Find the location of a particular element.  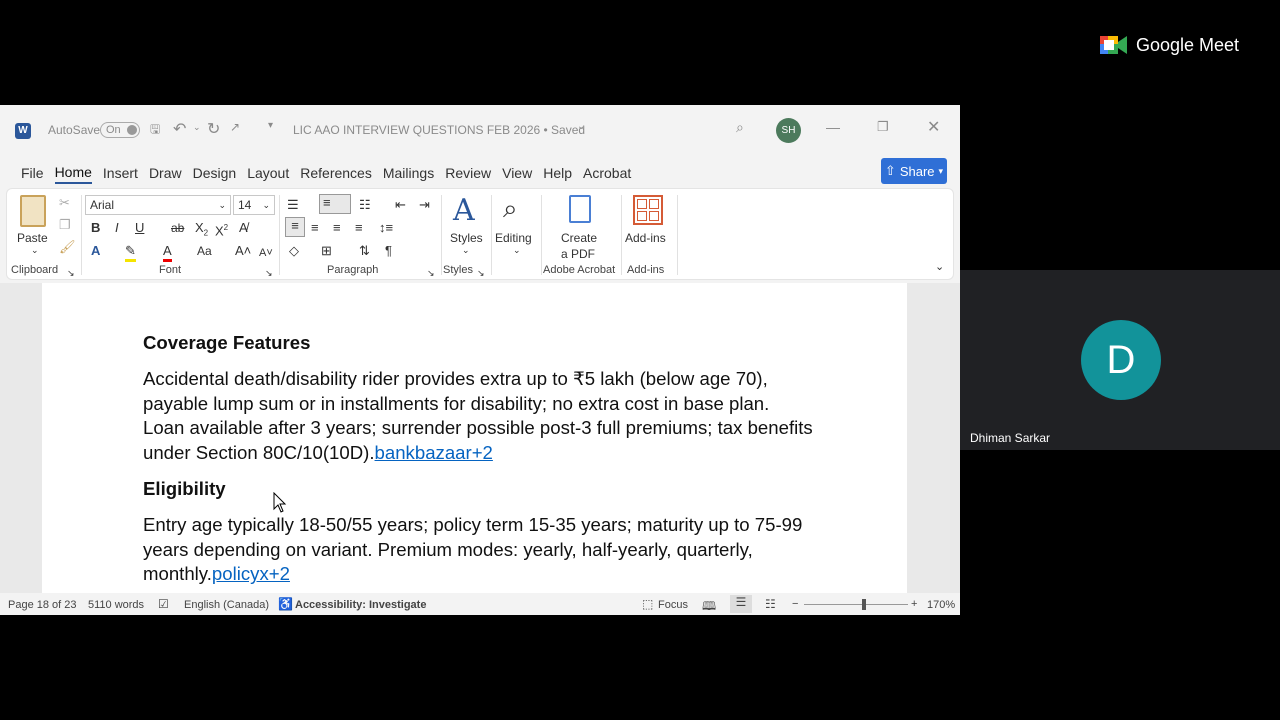

bold-icon: B is located at coordinates (95, 228).